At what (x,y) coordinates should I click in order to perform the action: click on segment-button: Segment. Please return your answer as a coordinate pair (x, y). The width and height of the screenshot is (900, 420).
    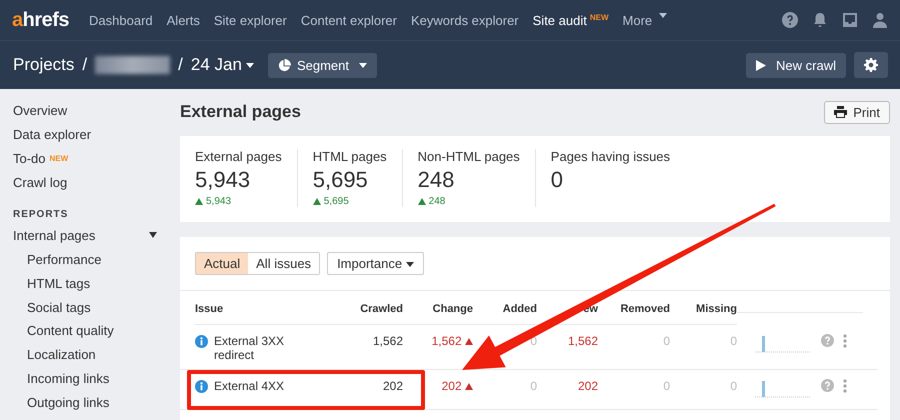
    Looking at the image, I should click on (322, 65).